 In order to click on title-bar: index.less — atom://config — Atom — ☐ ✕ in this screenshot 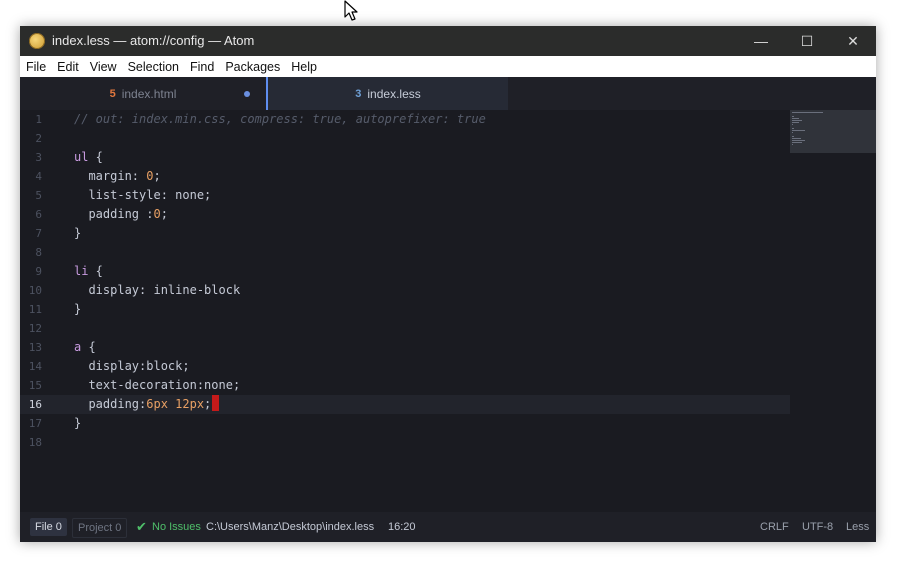, I will do `click(448, 41)`.